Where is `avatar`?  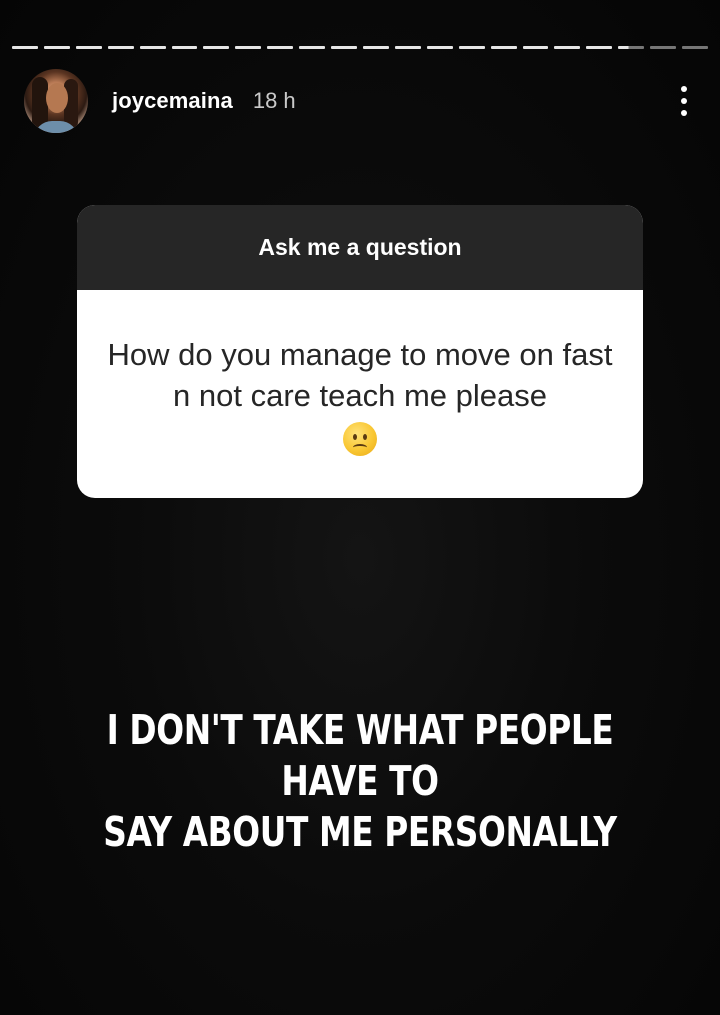
avatar is located at coordinates (56, 101).